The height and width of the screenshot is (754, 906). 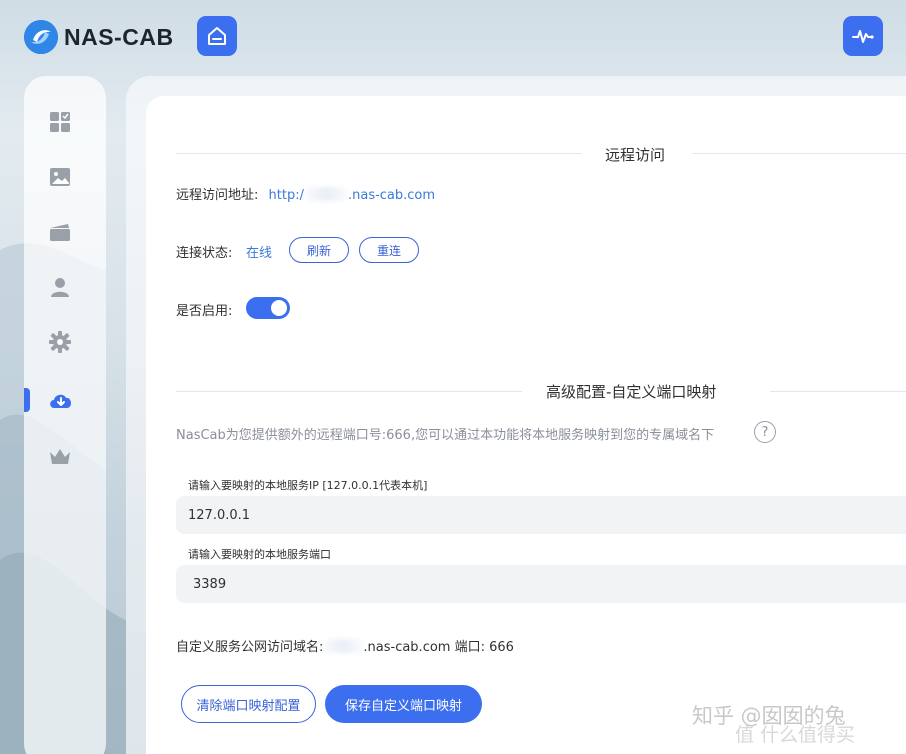 What do you see at coordinates (204, 311) in the screenshot?
I see `enable-label: 是否启用:` at bounding box center [204, 311].